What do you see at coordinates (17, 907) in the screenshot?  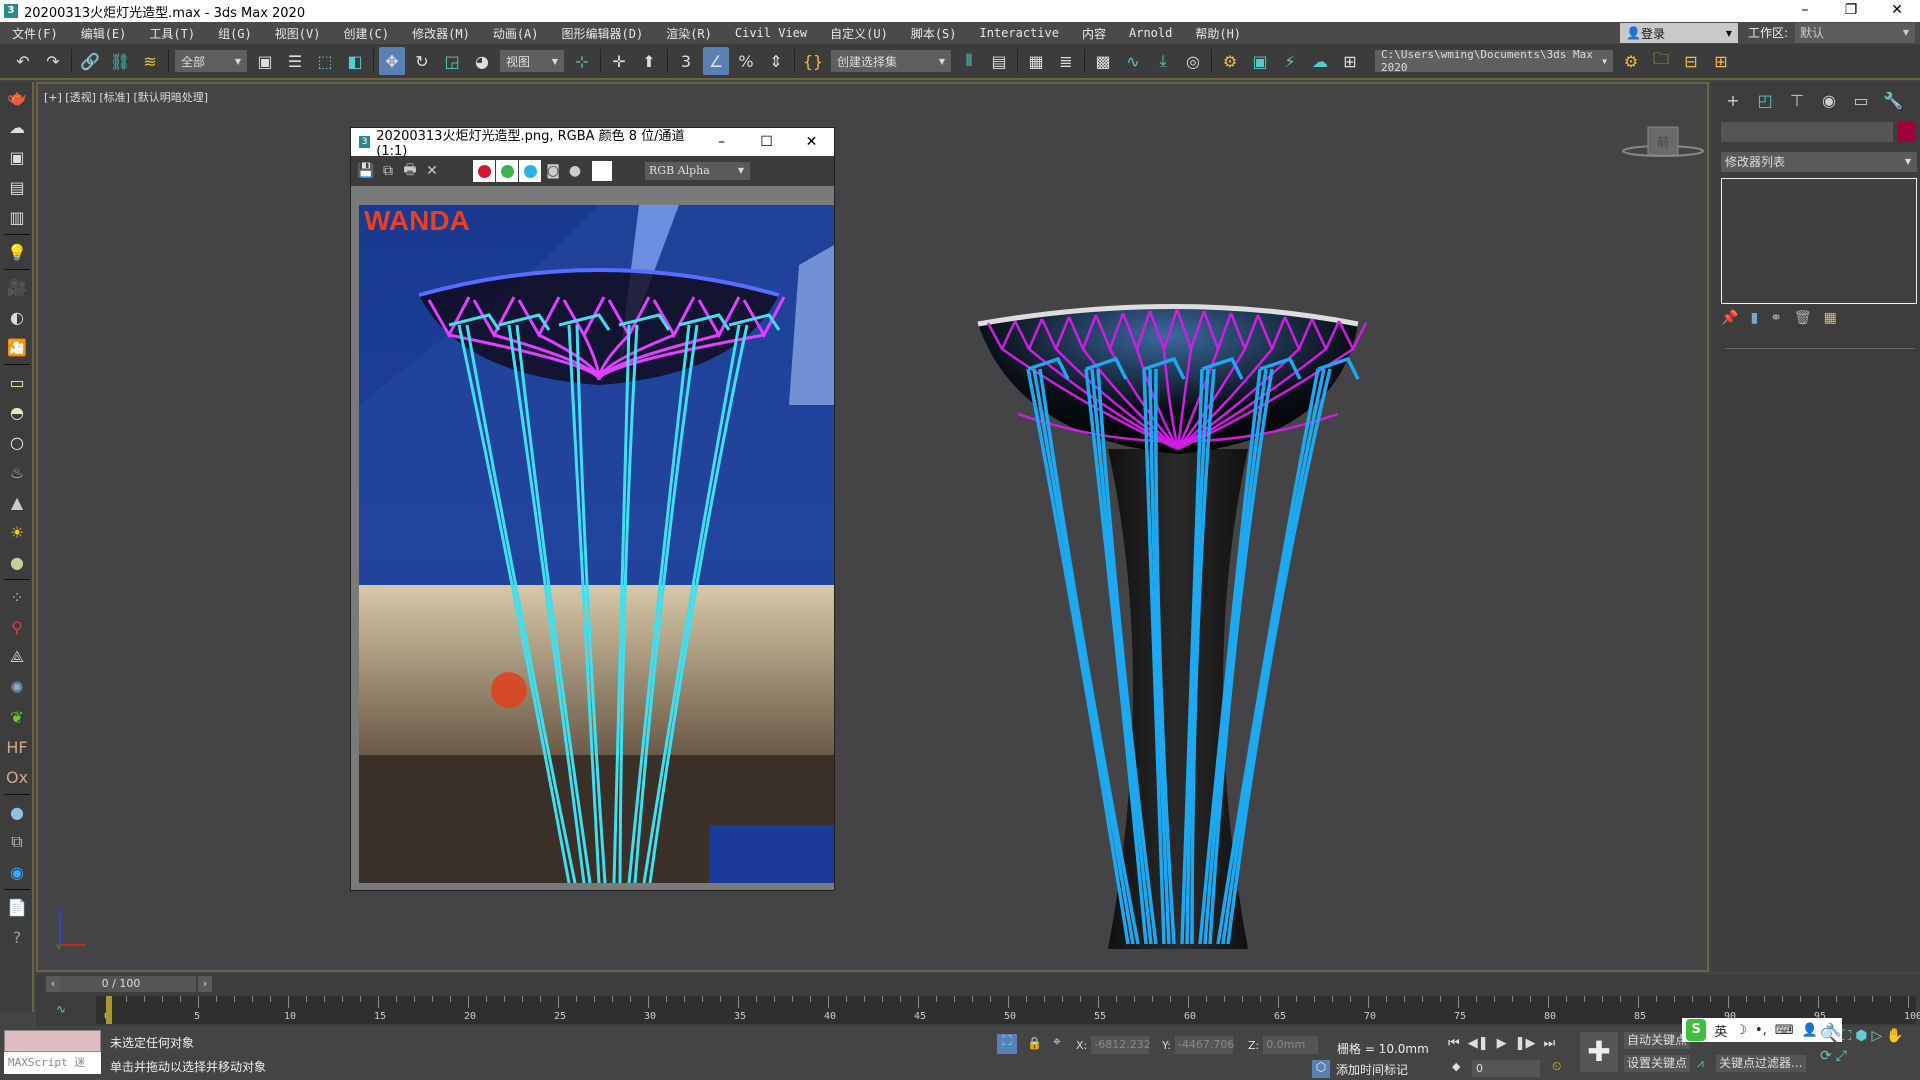 I see `script-listener-icon: 📄` at bounding box center [17, 907].